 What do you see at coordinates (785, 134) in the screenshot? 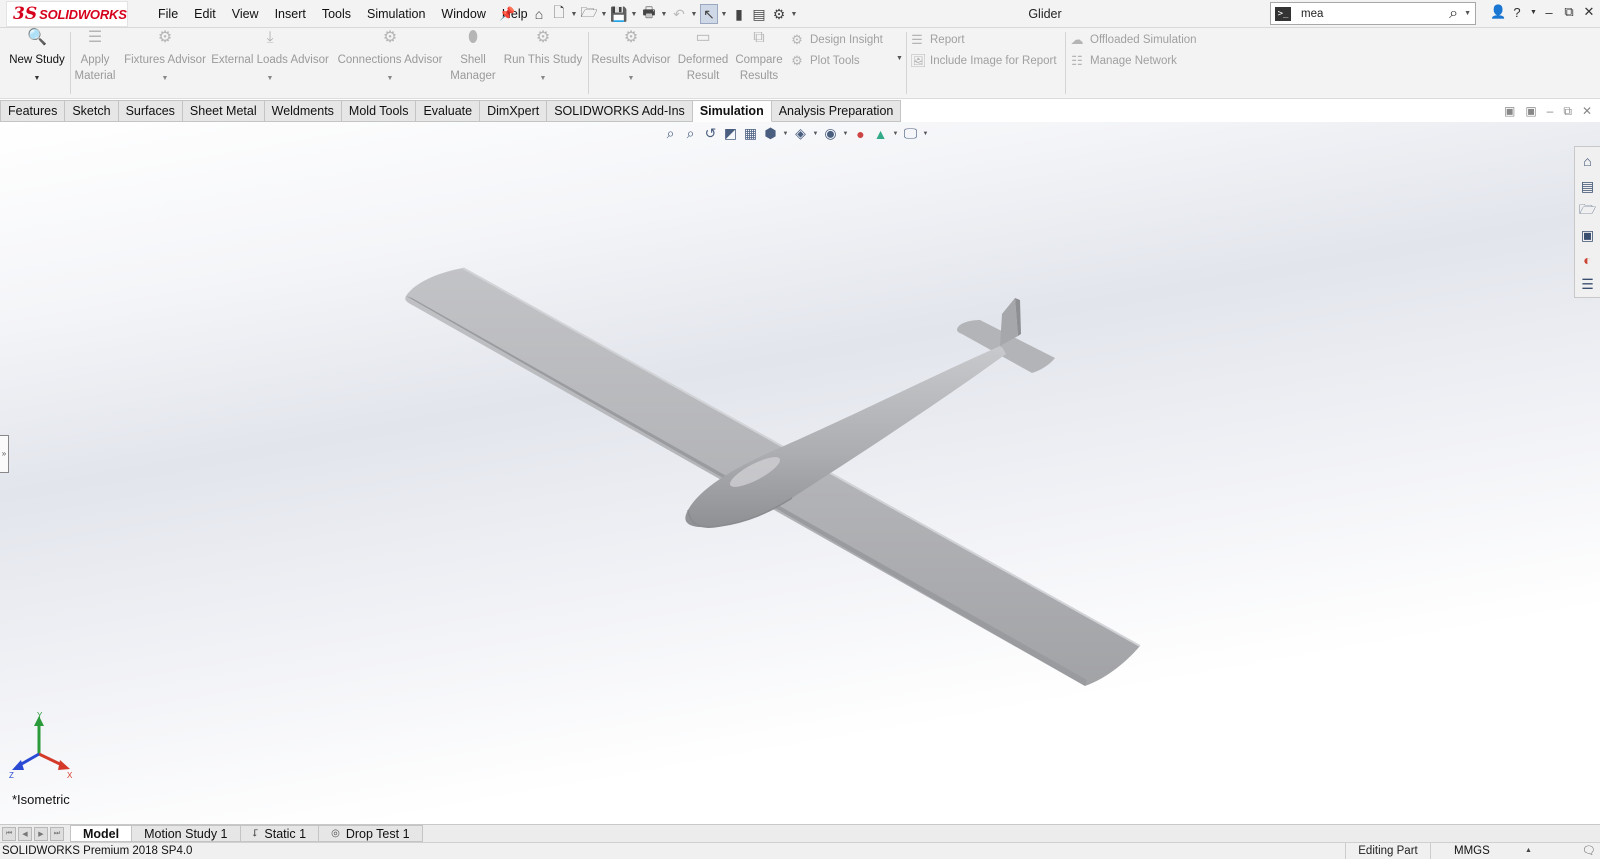
I see `view-orientation-dropdown-icon: ▼` at bounding box center [785, 134].